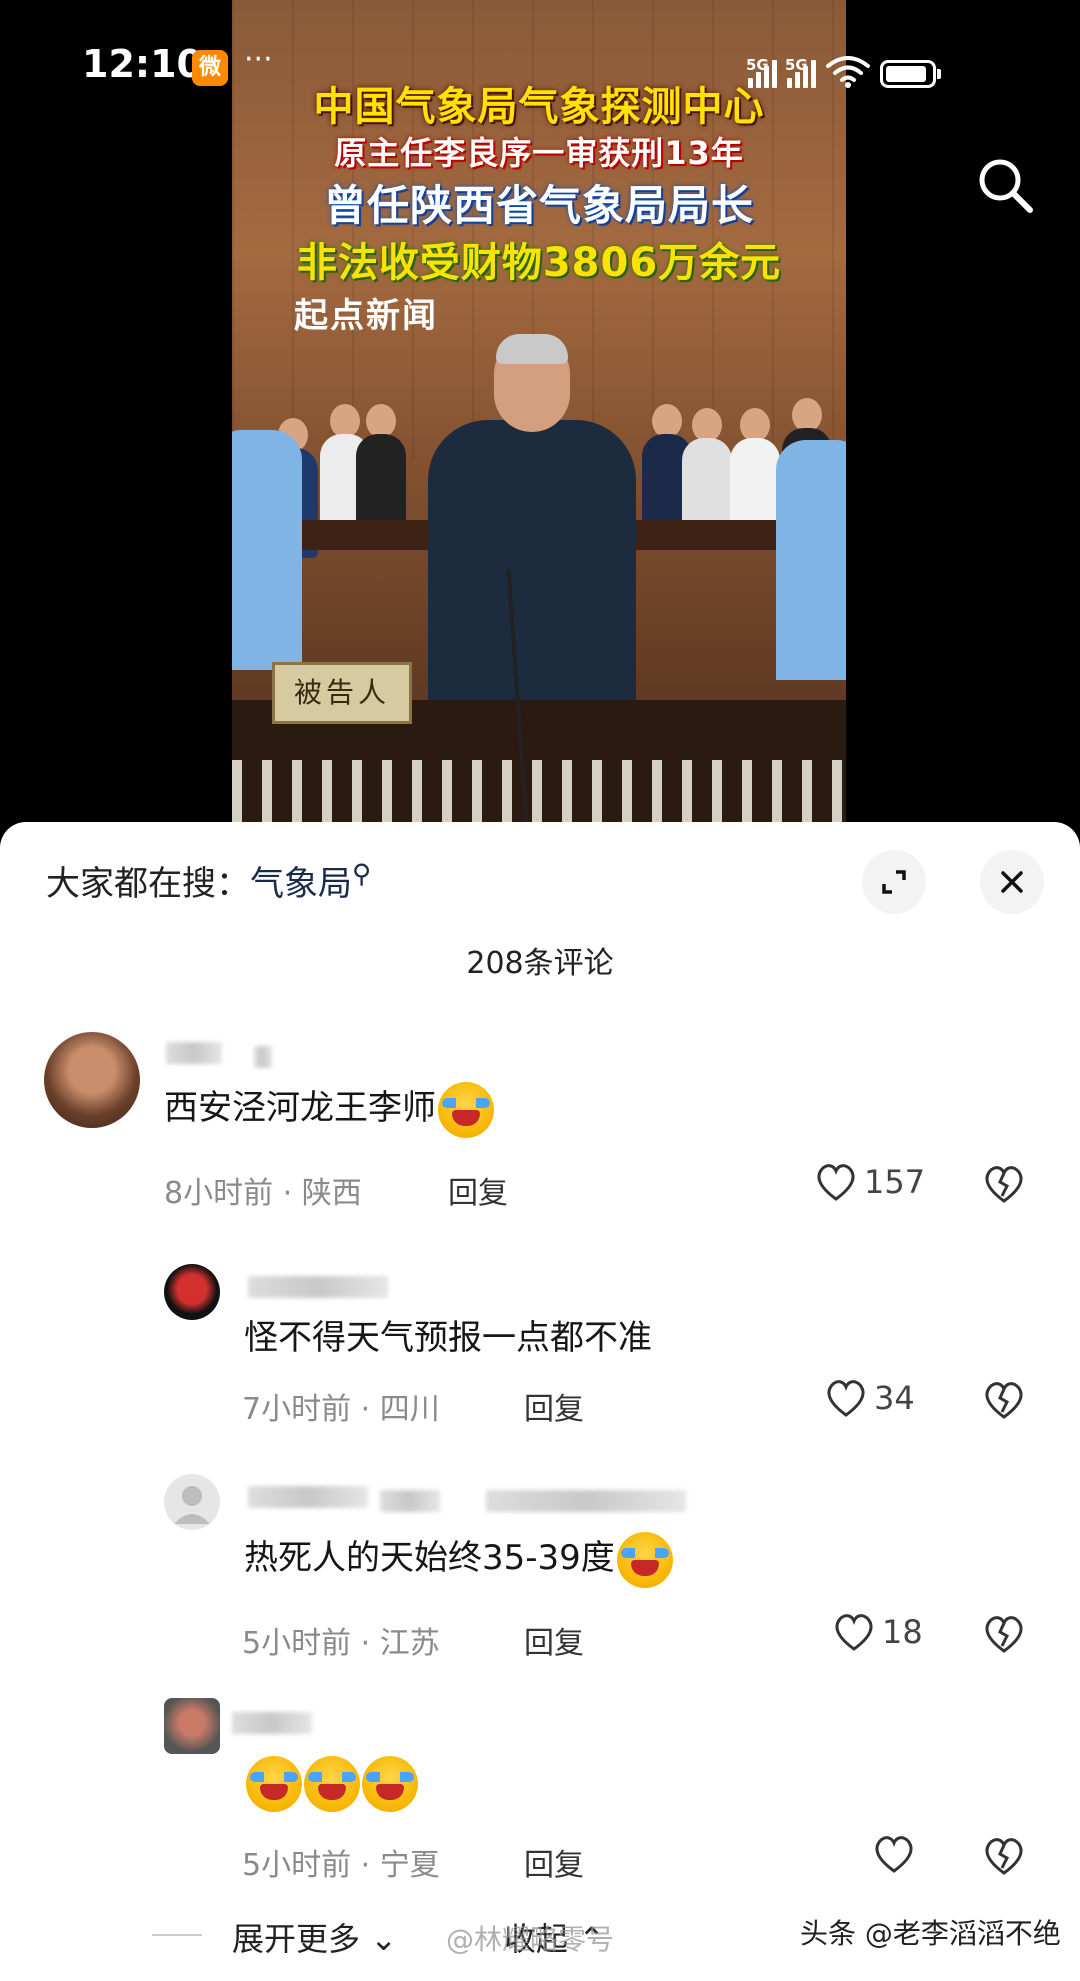 The height and width of the screenshot is (1981, 1080). Describe the element at coordinates (540, 1798) in the screenshot. I see `reply-item: 5小时前 · 宁夏 回复` at that location.